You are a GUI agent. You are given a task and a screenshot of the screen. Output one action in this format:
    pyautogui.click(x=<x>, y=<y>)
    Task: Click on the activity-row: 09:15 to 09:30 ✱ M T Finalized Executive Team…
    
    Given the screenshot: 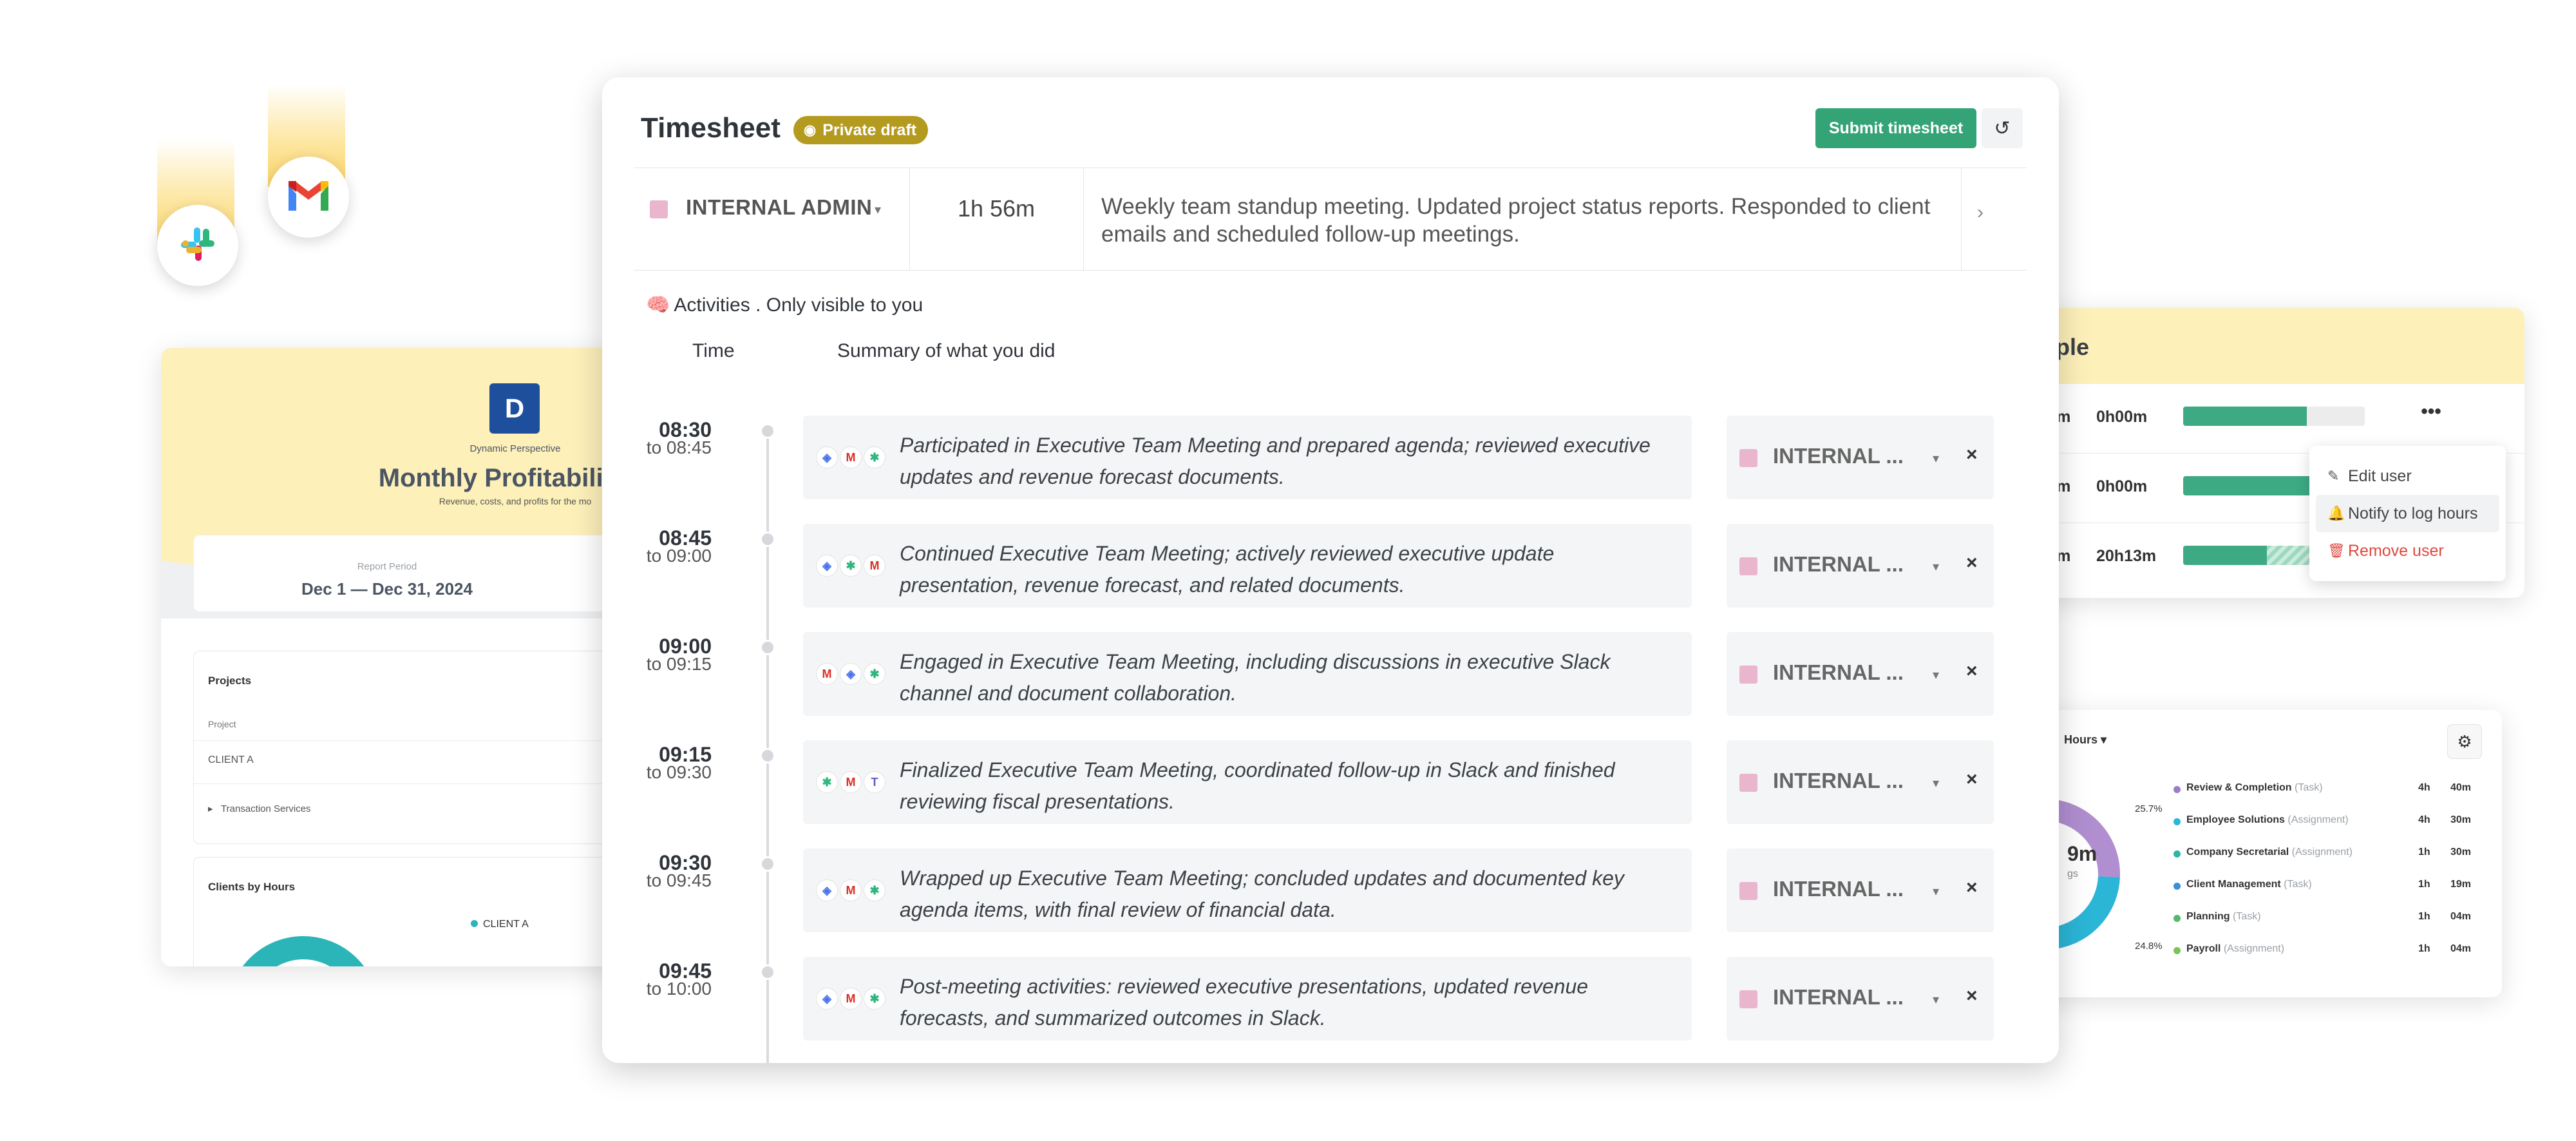 What is the action you would take?
    pyautogui.click(x=1331, y=784)
    